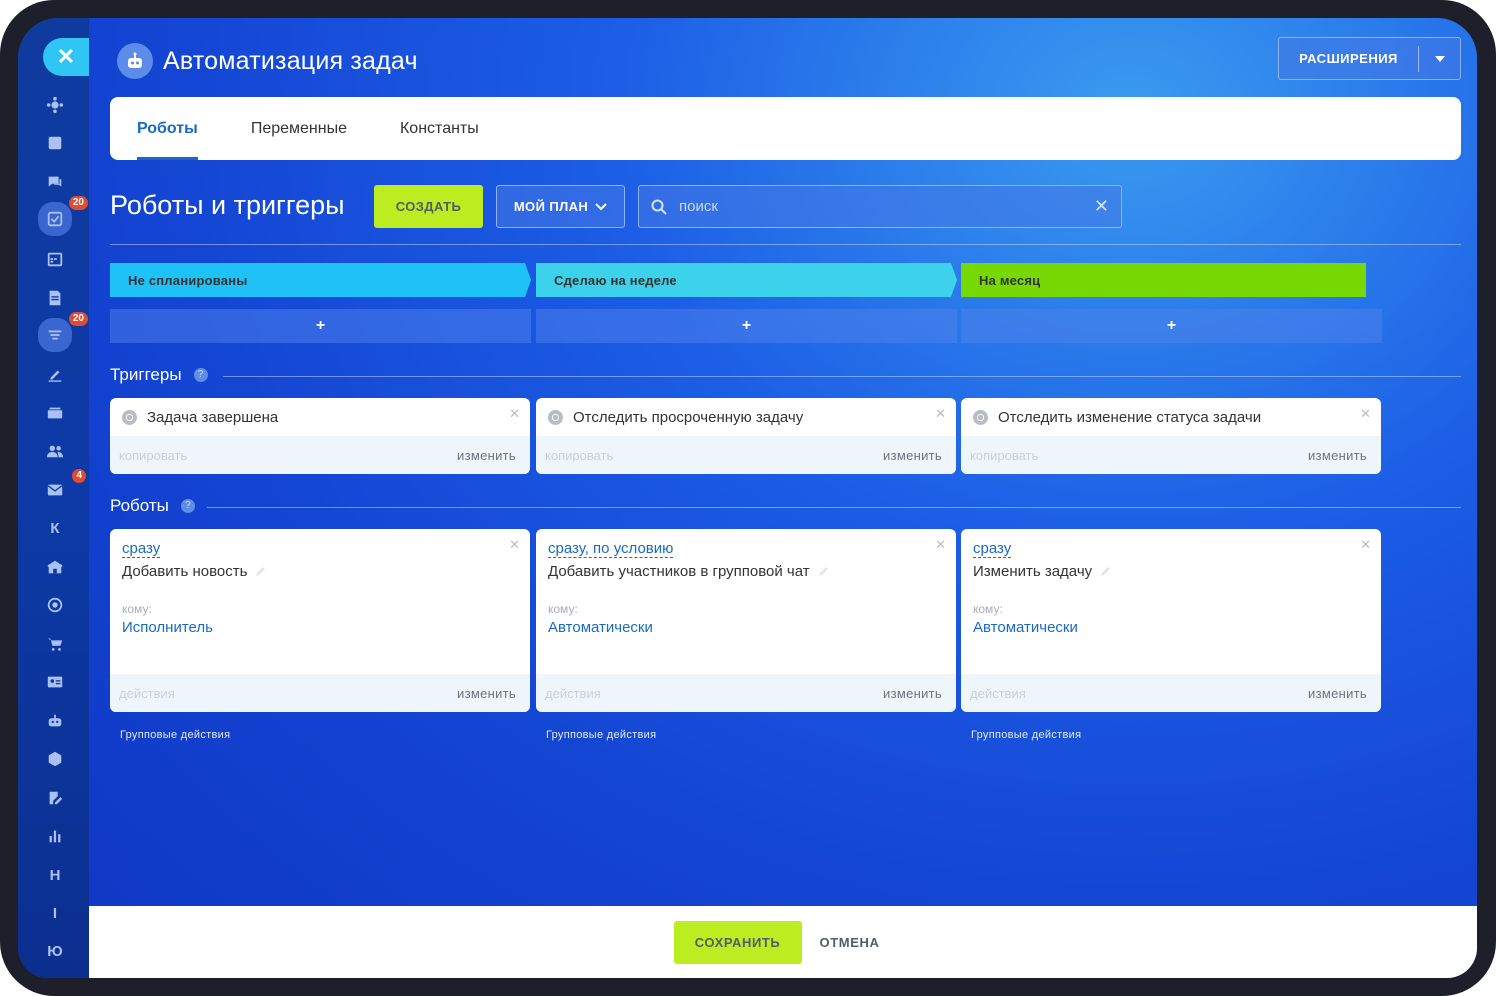 The height and width of the screenshot is (996, 1496). I want to click on chat-icon, so click(55, 182).